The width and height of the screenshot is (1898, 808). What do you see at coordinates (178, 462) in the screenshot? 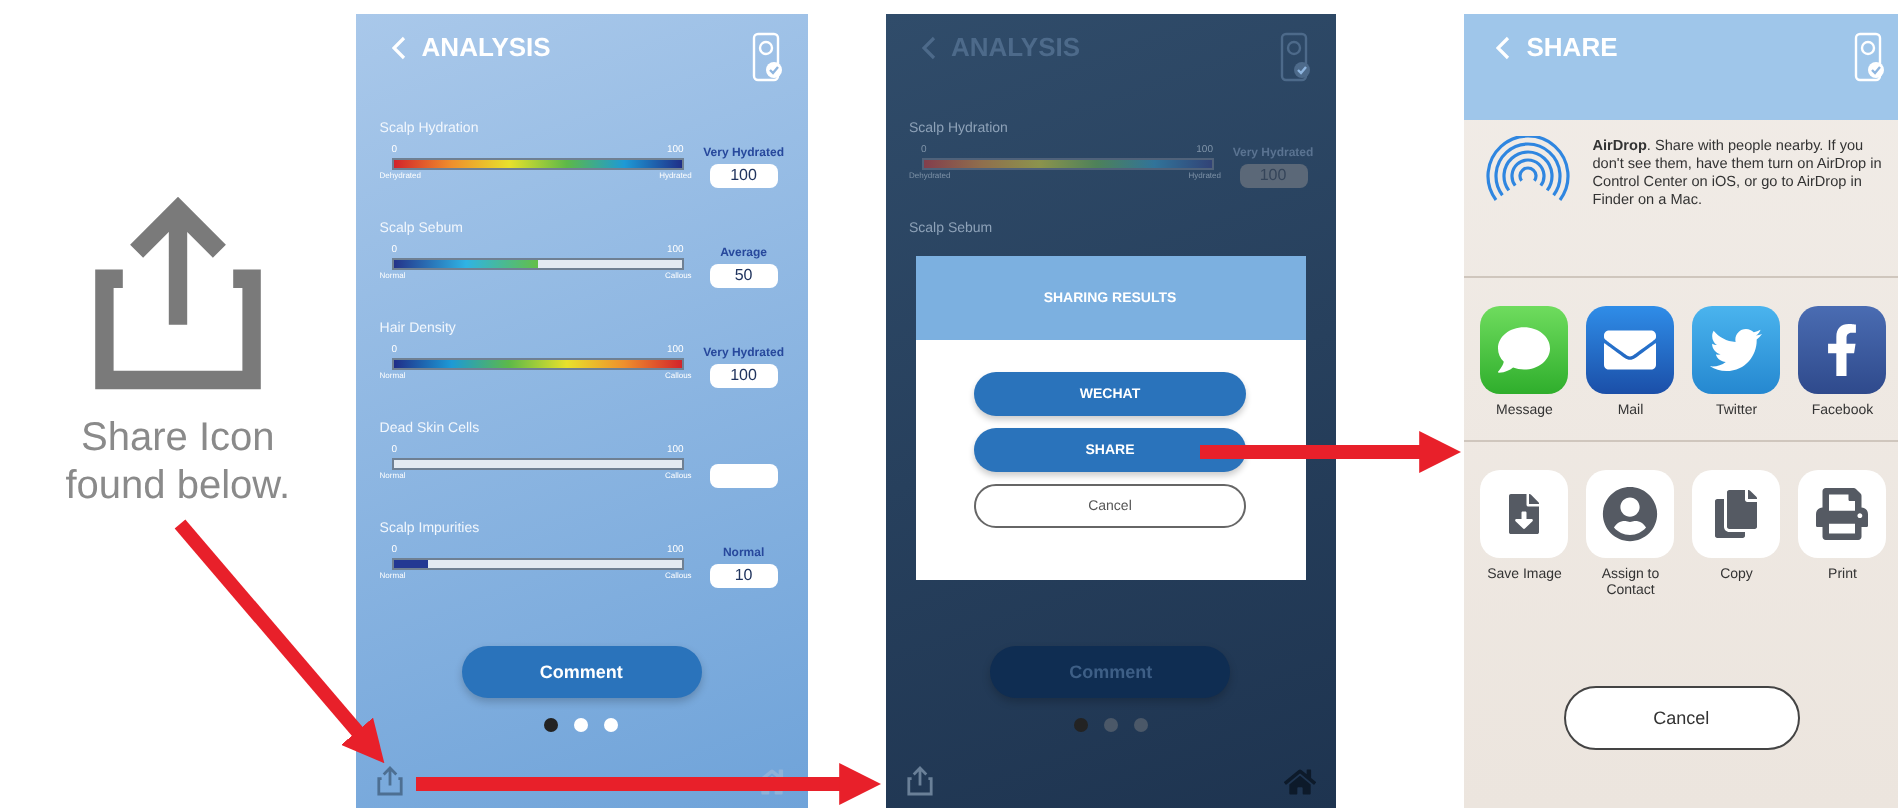
I see `caption-text: Share Icon found below.` at bounding box center [178, 462].